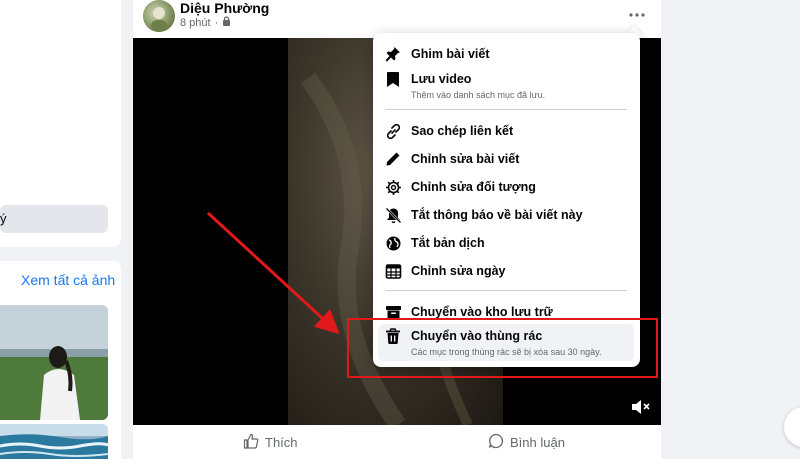 The width and height of the screenshot is (800, 459). I want to click on comment-icon, so click(496, 442).